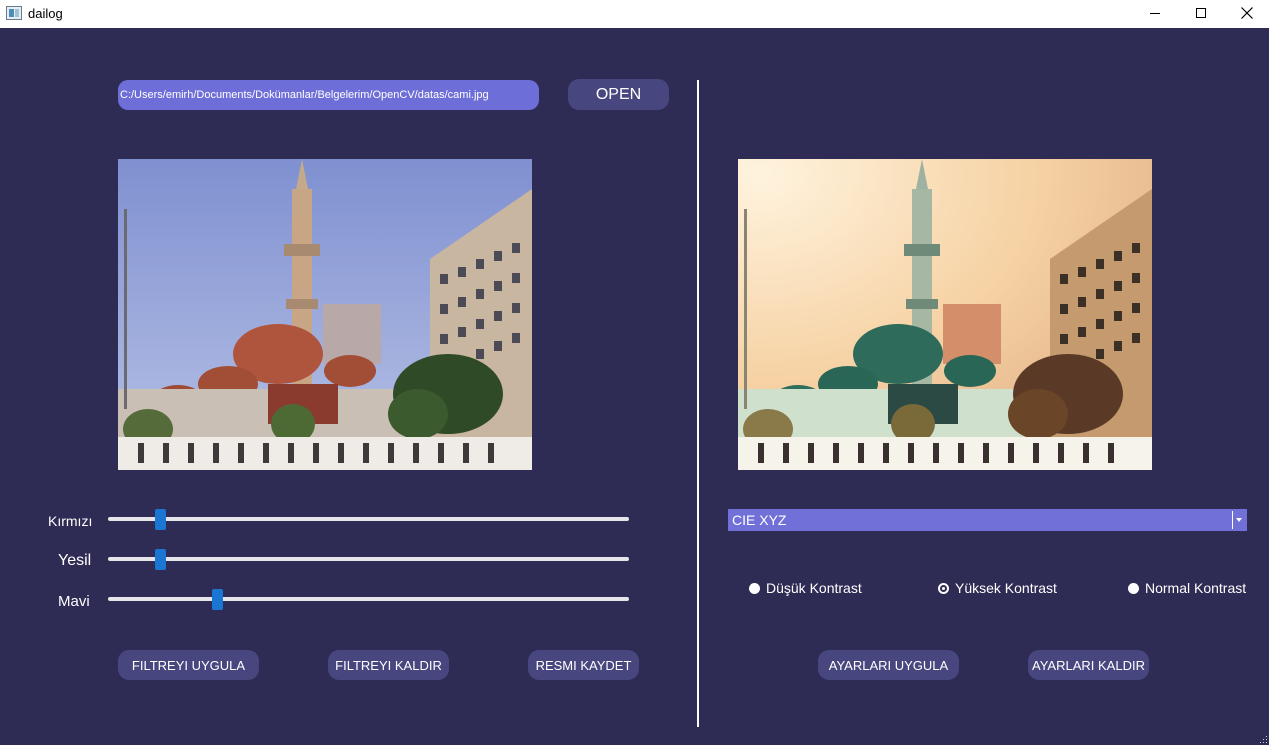 The image size is (1269, 745). What do you see at coordinates (634, 14) in the screenshot?
I see `title-bar: dailog` at bounding box center [634, 14].